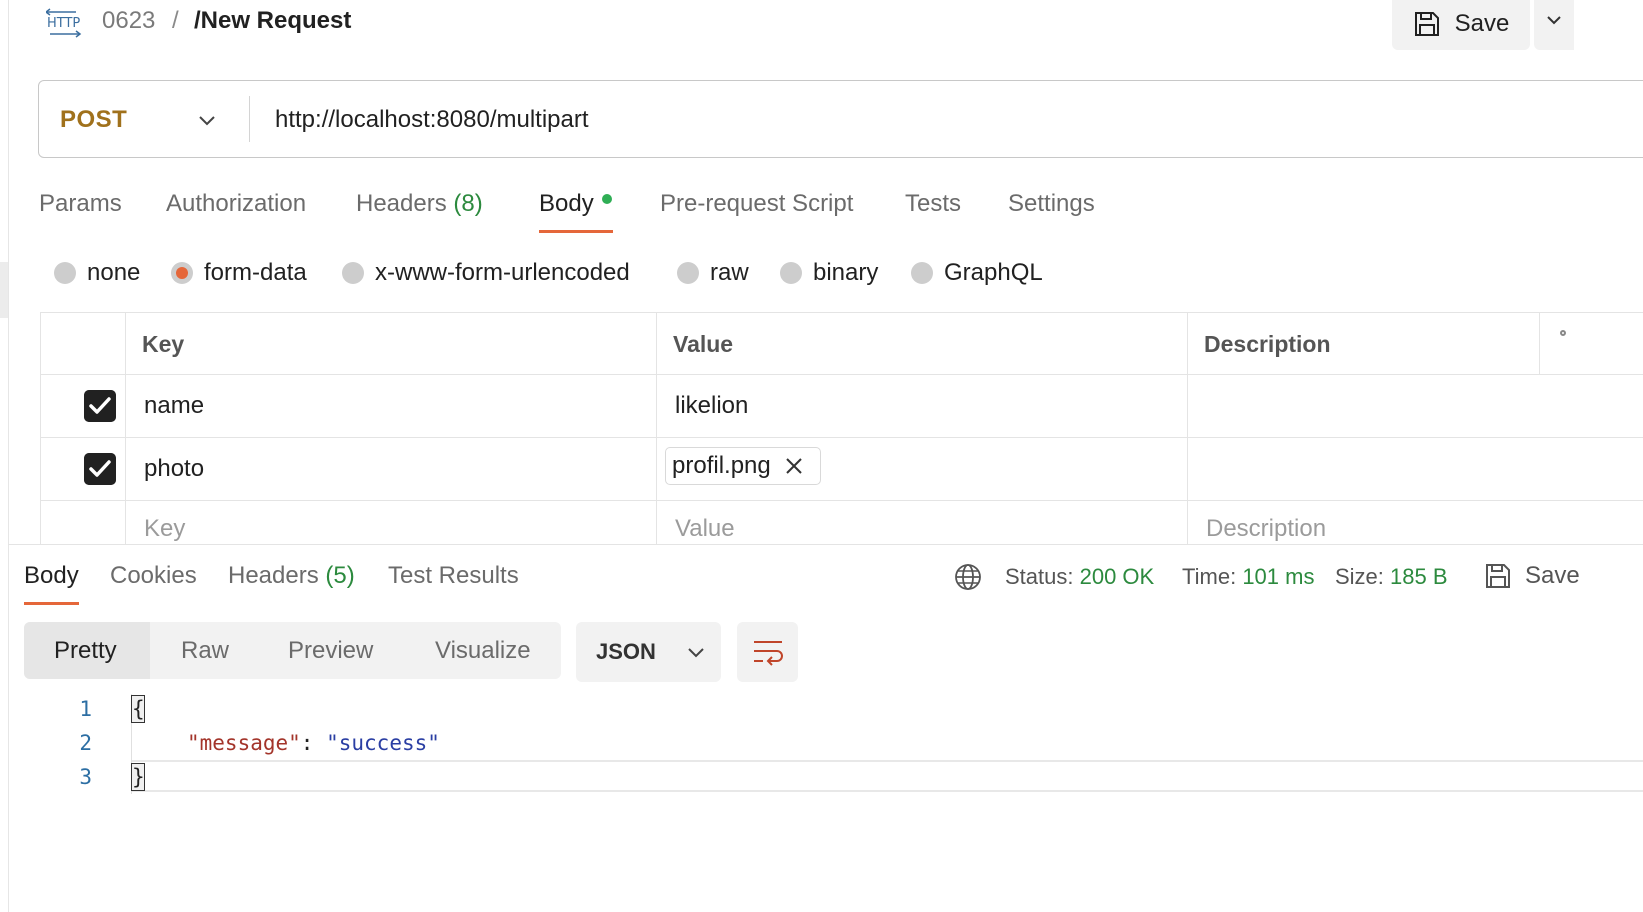 This screenshot has width=1643, height=912. Describe the element at coordinates (85, 743) in the screenshot. I see `line-number: 2` at that location.